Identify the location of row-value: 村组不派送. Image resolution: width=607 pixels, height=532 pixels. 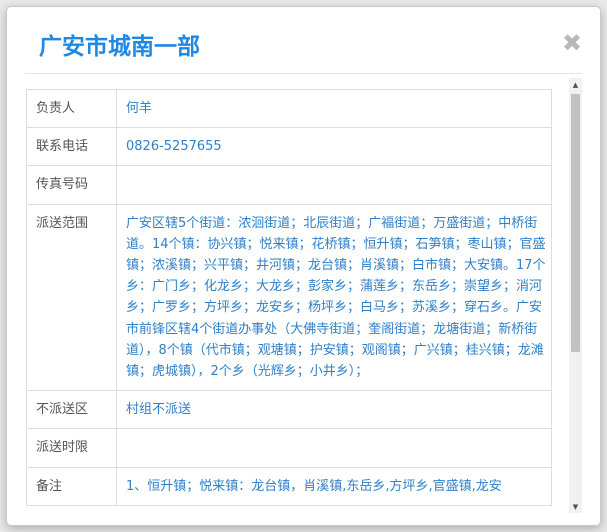
(334, 410).